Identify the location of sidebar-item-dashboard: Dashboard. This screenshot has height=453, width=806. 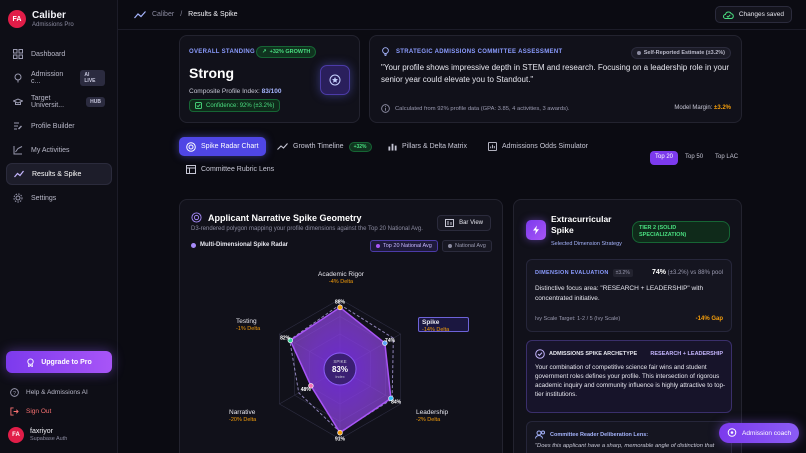
(59, 54).